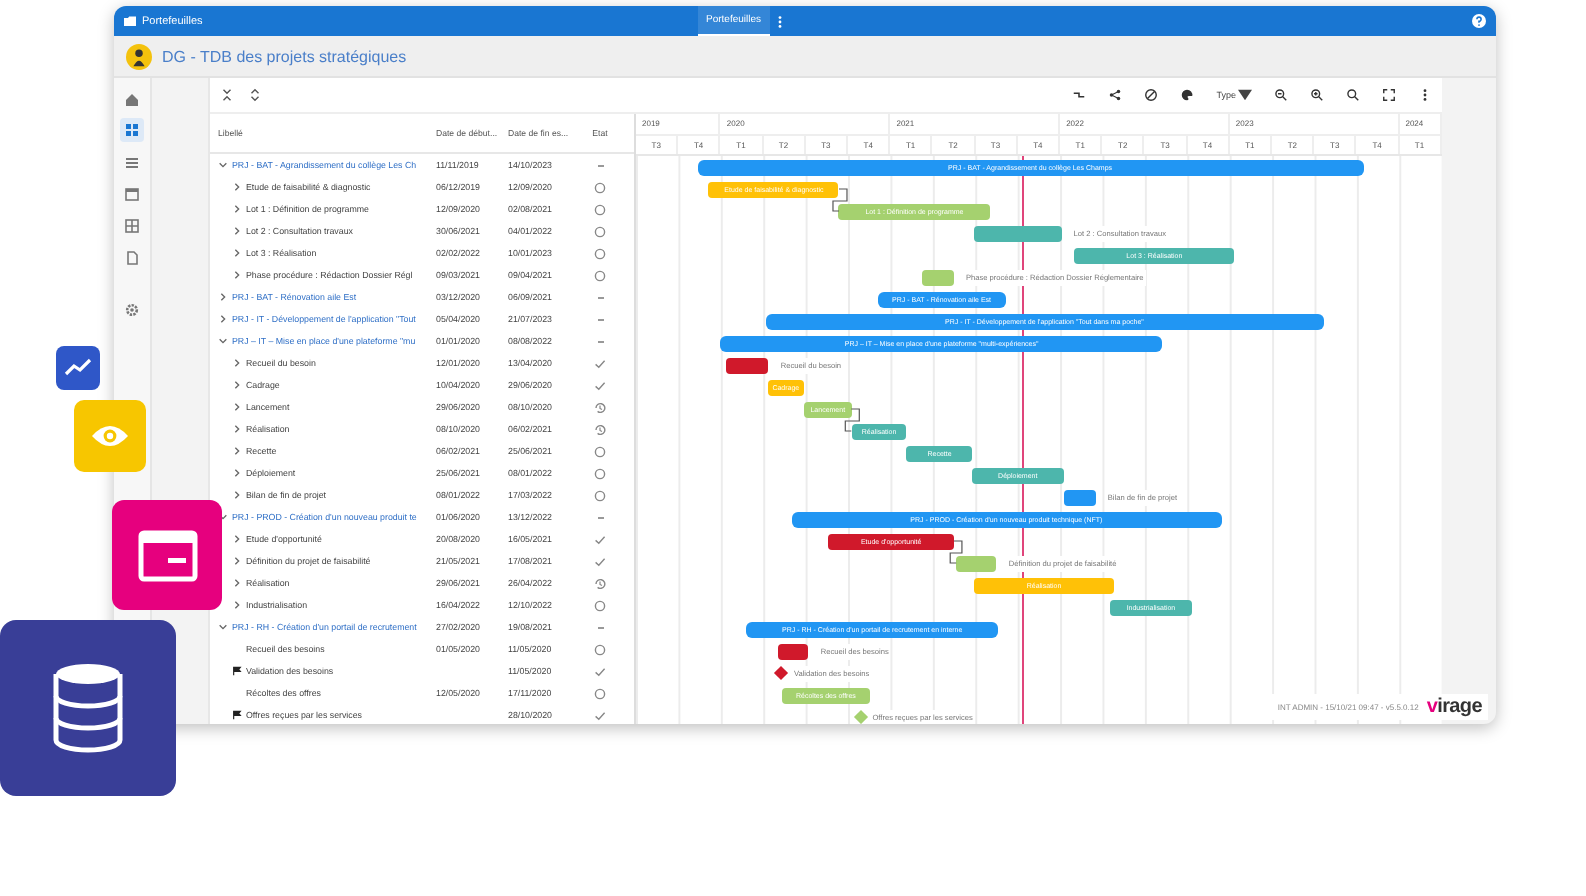  Describe the element at coordinates (78, 368) in the screenshot. I see `trend-line-icon` at that location.